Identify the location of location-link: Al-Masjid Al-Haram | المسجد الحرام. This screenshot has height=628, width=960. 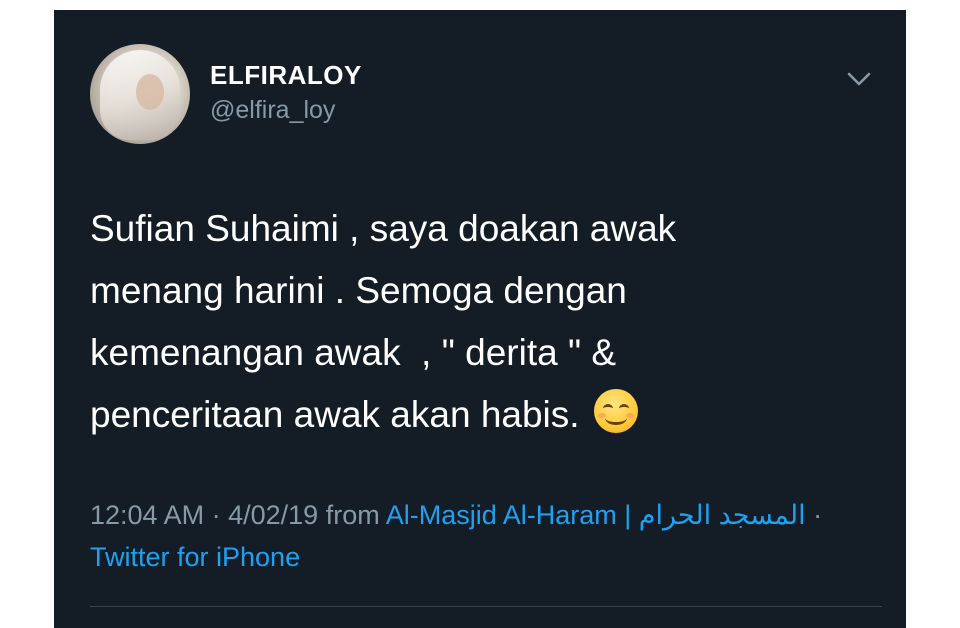
(596, 515).